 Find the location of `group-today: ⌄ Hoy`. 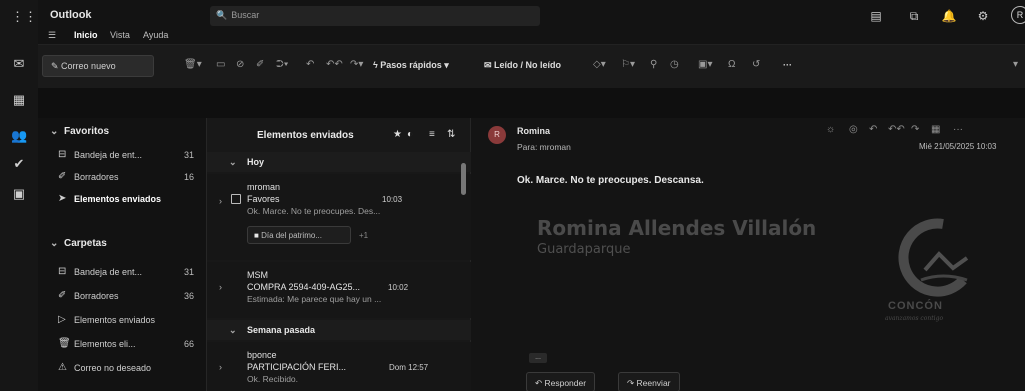

group-today: ⌄ Hoy is located at coordinates (339, 162).